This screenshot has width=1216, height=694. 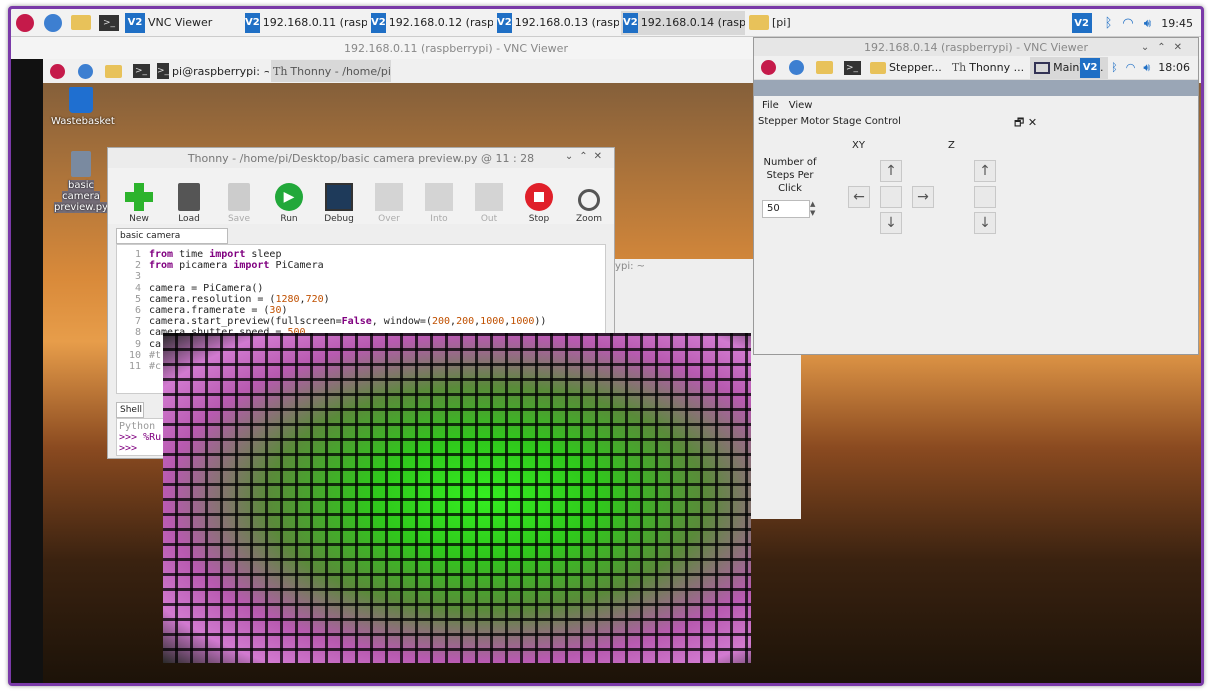 I want to click on plus-icon, so click(x=139, y=197).